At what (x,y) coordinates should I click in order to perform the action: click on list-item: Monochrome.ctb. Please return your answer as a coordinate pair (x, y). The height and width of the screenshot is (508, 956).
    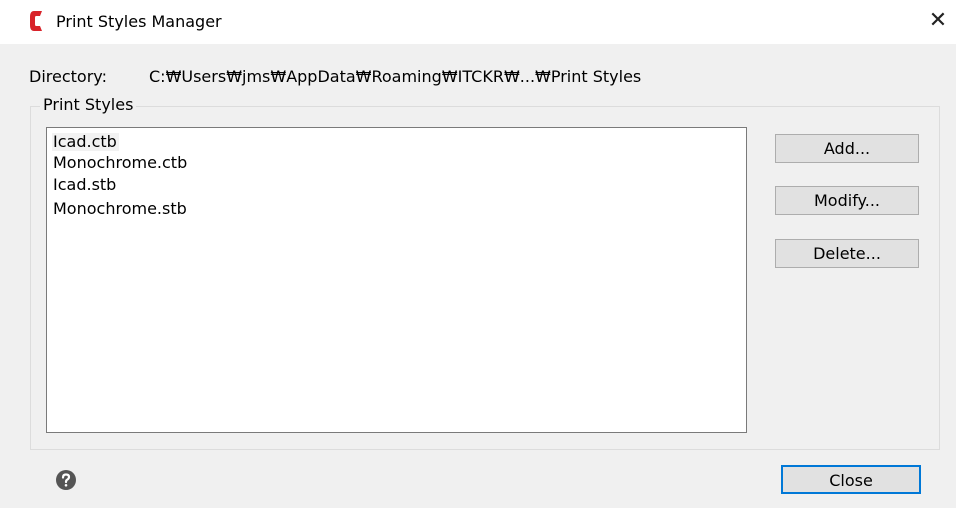
    Looking at the image, I should click on (120, 163).